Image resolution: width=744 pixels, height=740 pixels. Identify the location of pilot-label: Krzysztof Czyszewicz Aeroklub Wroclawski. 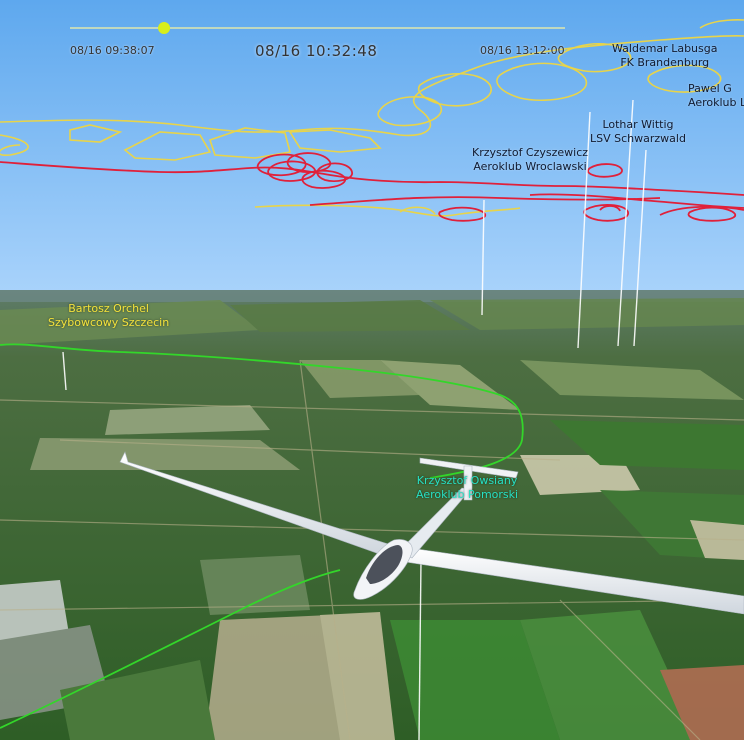
(530, 160).